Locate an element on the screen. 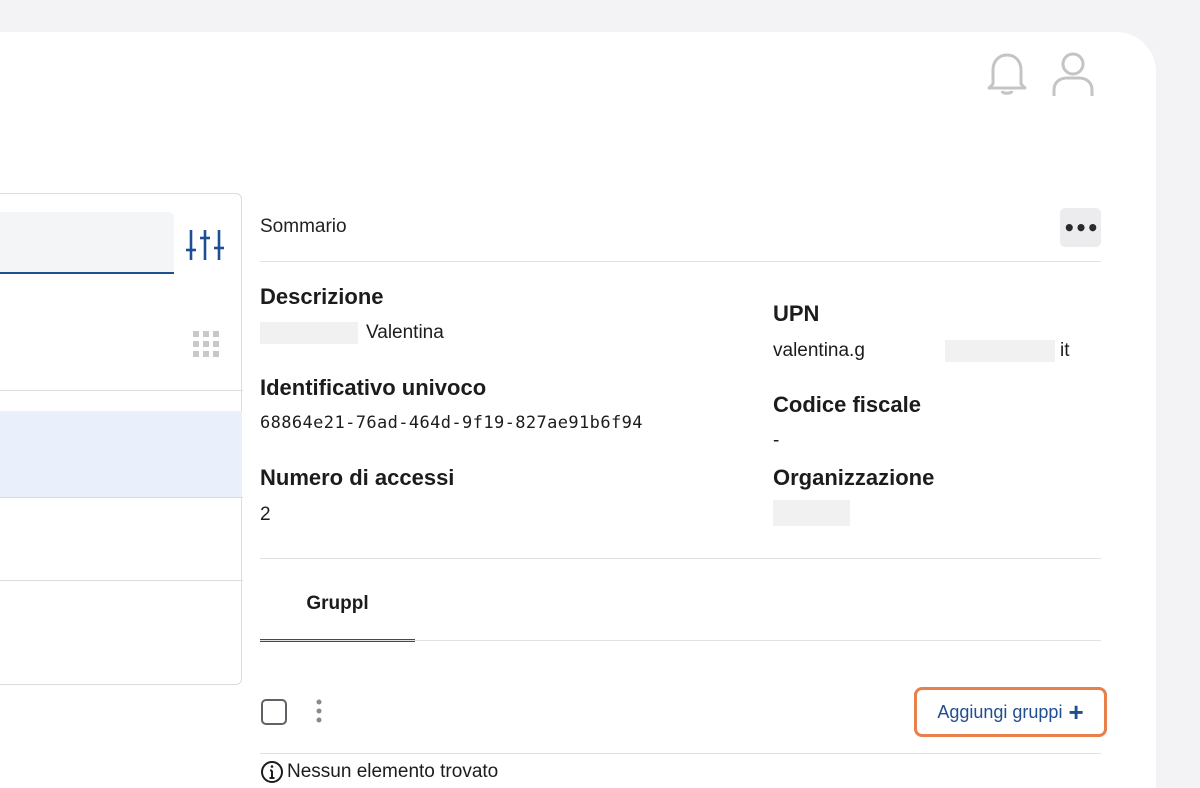  info-icon is located at coordinates (272, 772).